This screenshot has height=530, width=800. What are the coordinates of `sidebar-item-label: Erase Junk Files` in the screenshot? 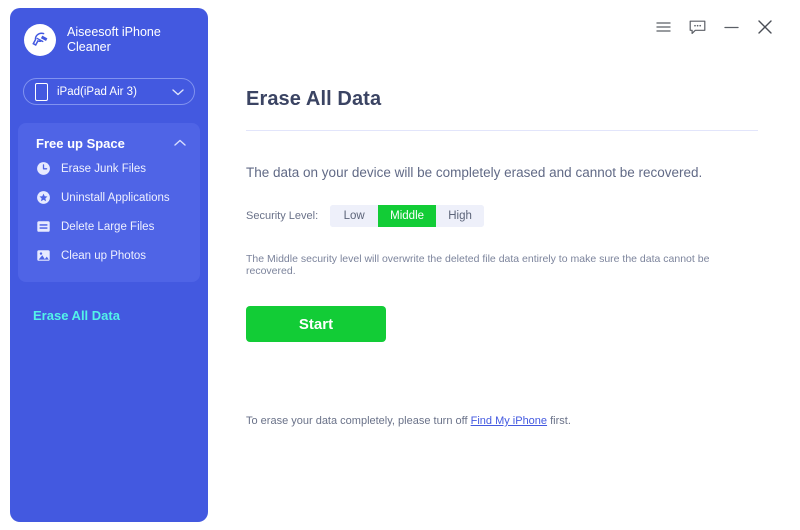 It's located at (104, 168).